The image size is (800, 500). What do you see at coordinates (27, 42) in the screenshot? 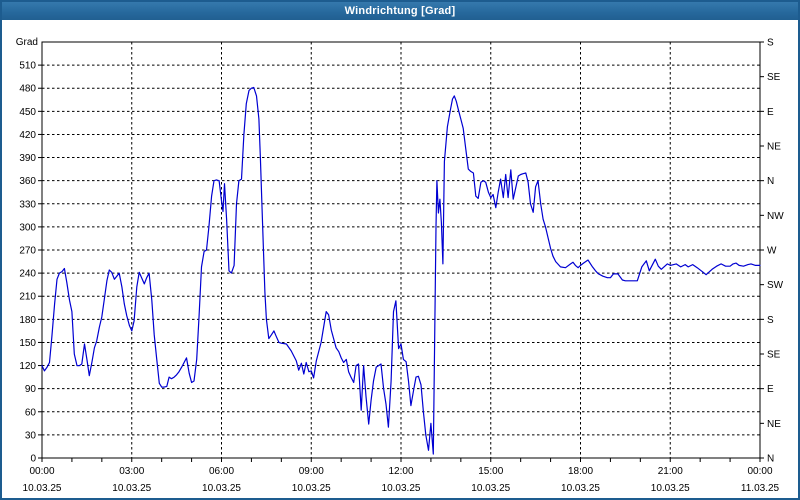
I see `y-axis-title: Grad` at bounding box center [27, 42].